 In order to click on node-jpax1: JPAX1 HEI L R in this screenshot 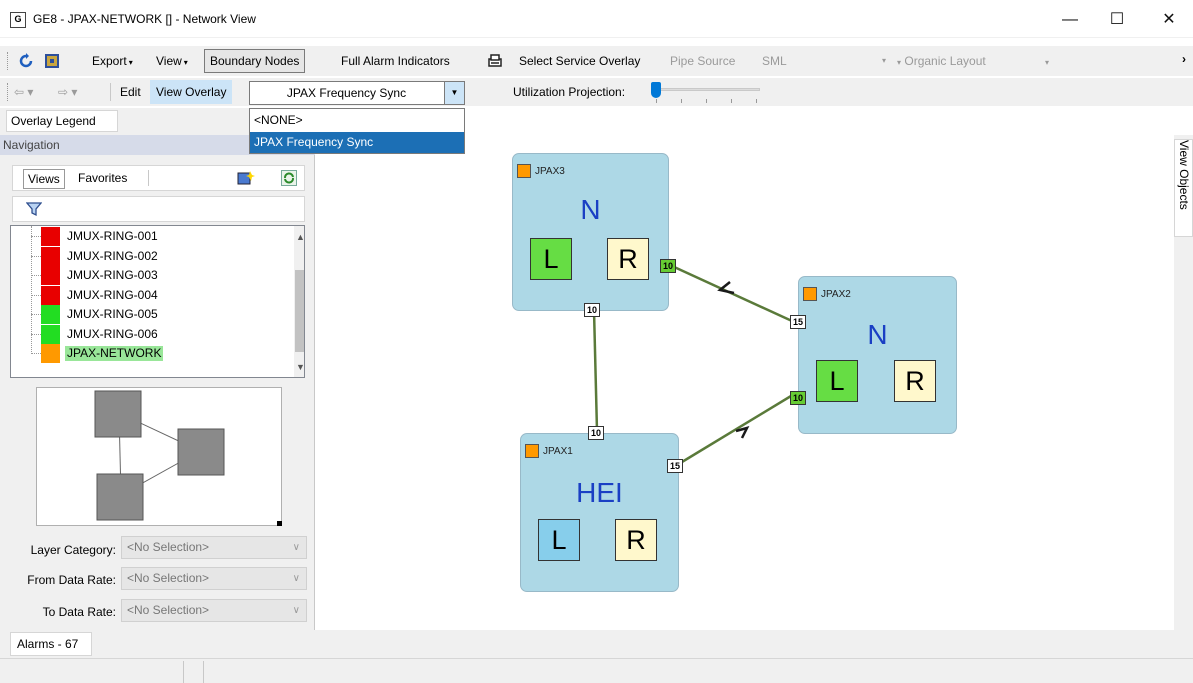, I will do `click(599, 512)`.